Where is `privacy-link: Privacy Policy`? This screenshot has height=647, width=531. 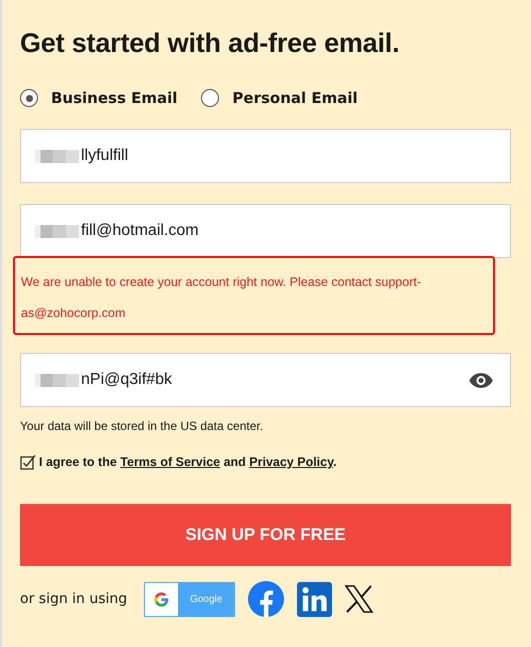
privacy-link: Privacy Policy is located at coordinates (291, 462).